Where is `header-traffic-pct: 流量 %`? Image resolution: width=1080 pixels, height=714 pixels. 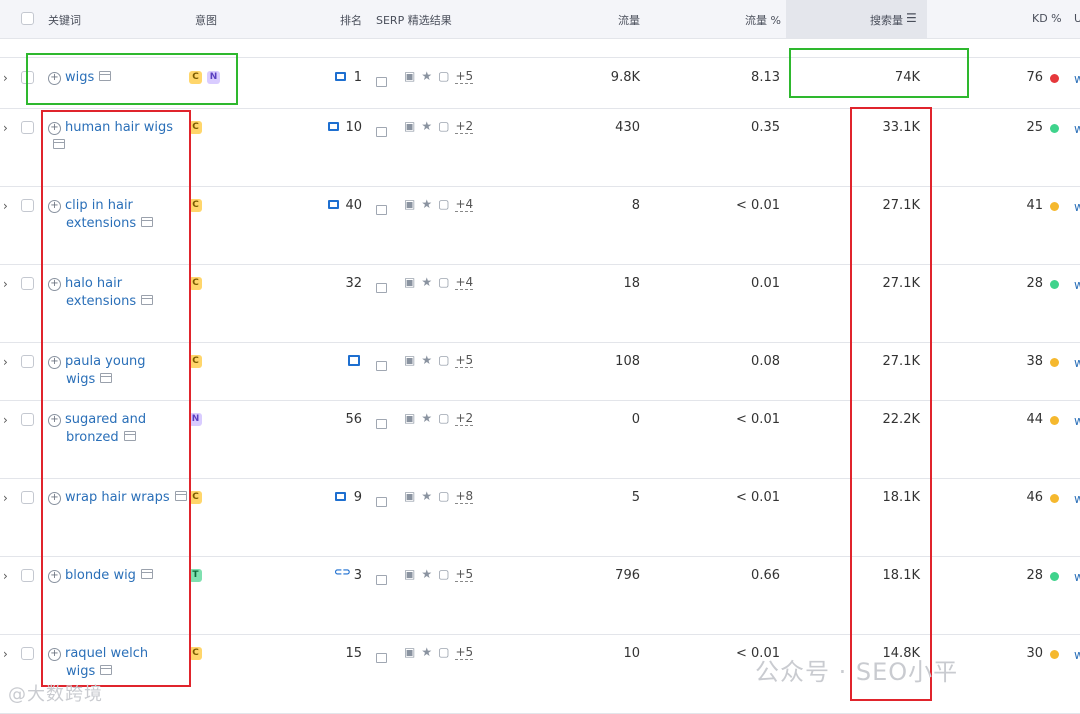 header-traffic-pct: 流量 % is located at coordinates (763, 20).